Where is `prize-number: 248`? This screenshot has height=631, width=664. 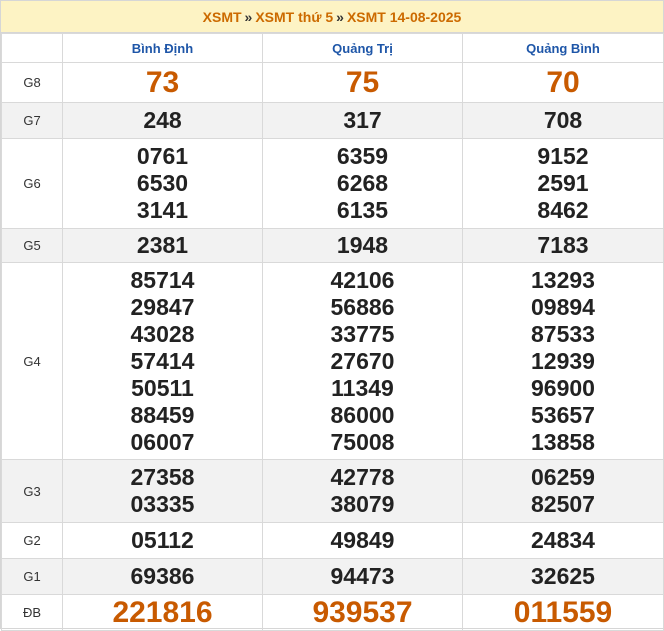 prize-number: 248 is located at coordinates (162, 120).